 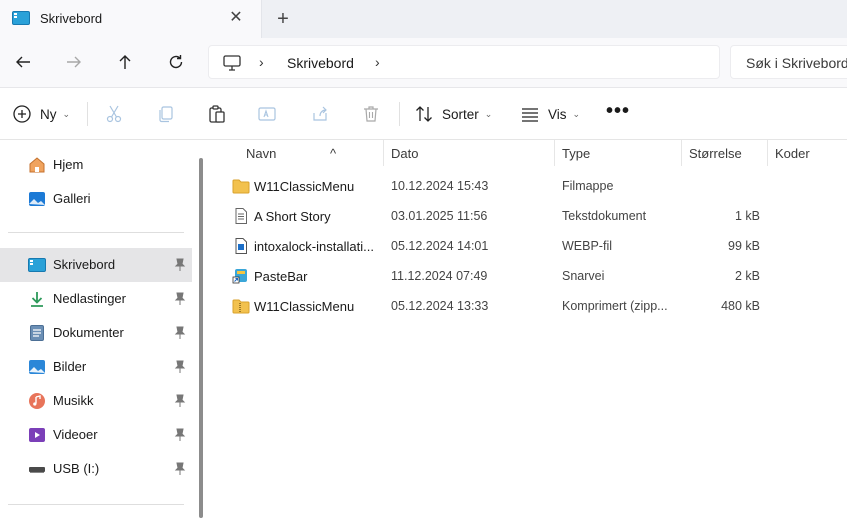 What do you see at coordinates (423, 19) in the screenshot?
I see `tab-bar: Skrivebord ✕ +` at bounding box center [423, 19].